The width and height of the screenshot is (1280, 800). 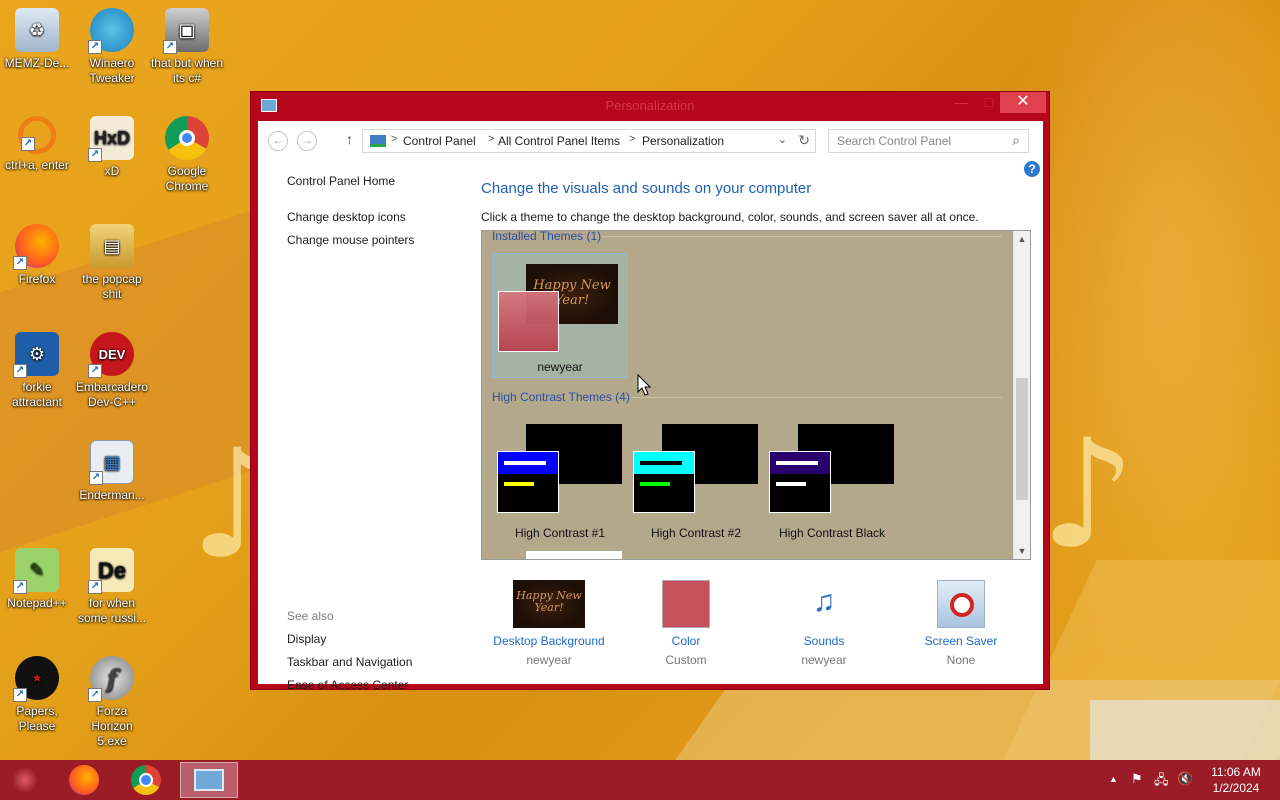 What do you see at coordinates (560, 315) in the screenshot?
I see `theme-tile-newyear: Happy New Year! newyear` at bounding box center [560, 315].